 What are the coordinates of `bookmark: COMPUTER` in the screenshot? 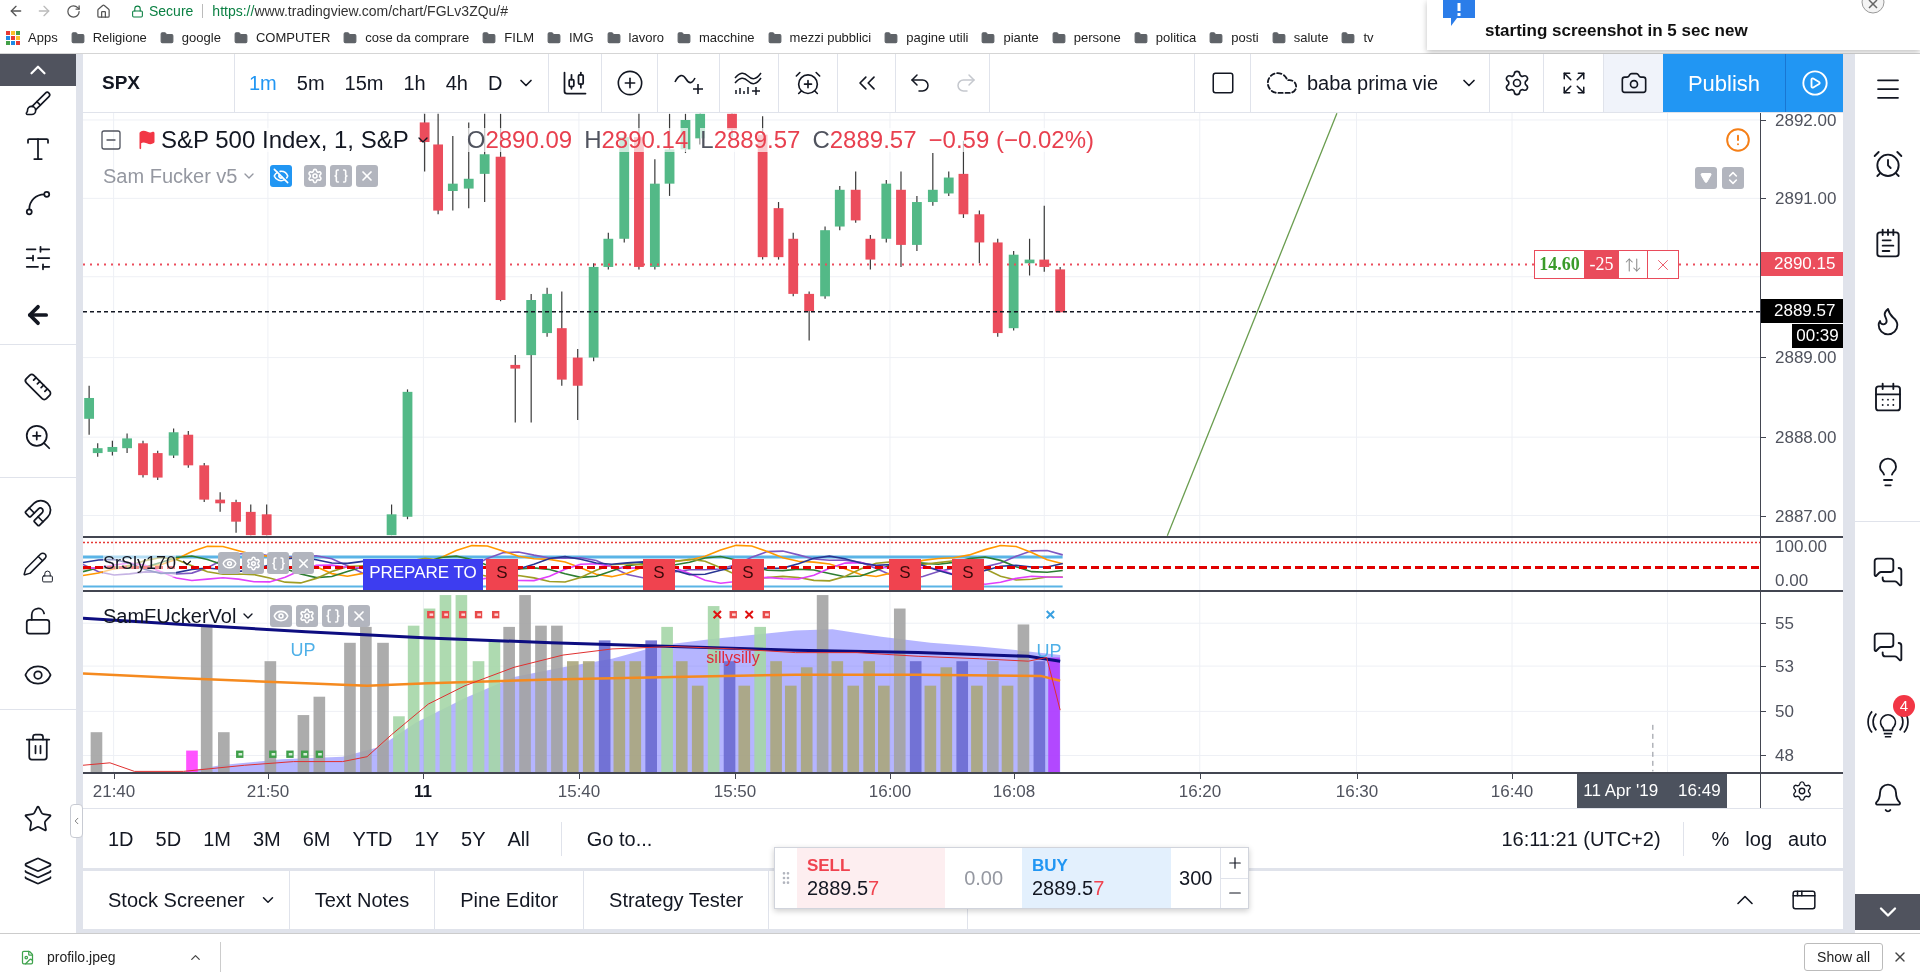 It's located at (282, 37).